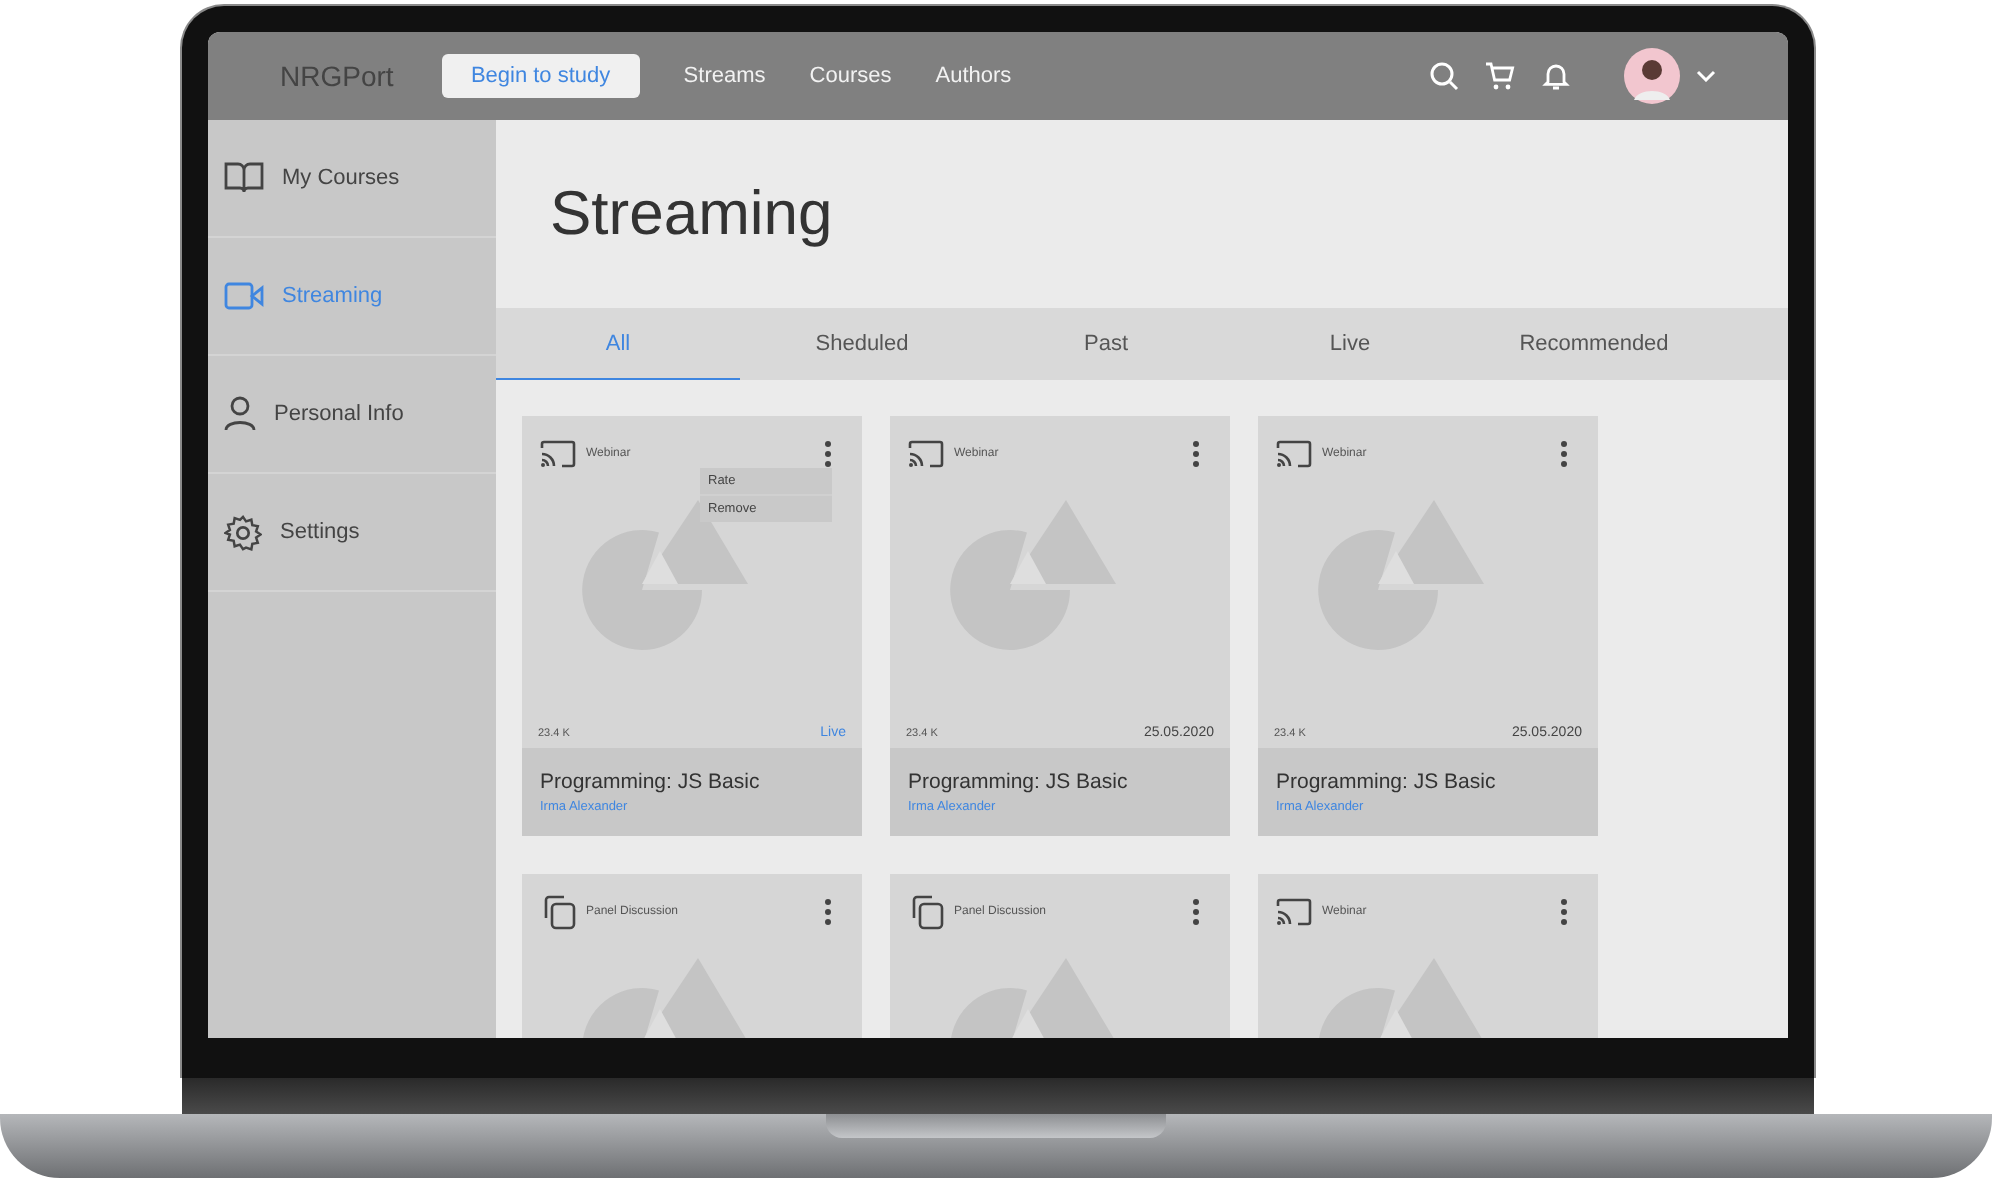 This screenshot has height=1200, width=1992. Describe the element at coordinates (973, 76) in the screenshot. I see `nav-link: Authors` at that location.